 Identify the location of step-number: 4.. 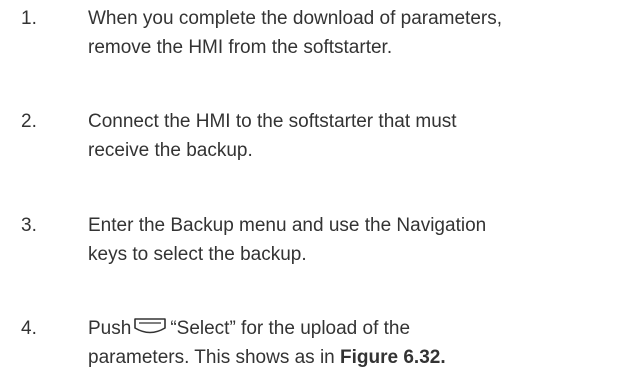
(29, 328).